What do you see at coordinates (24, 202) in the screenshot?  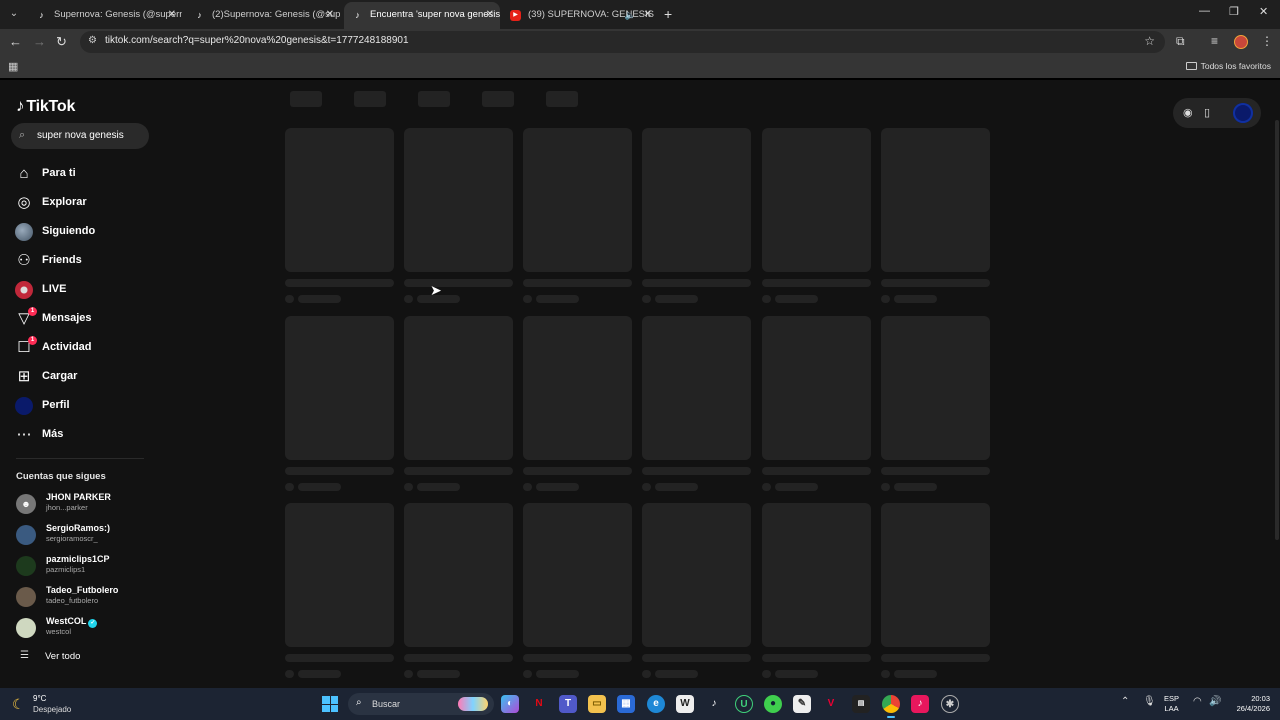 I see `compass-icon: ◎` at bounding box center [24, 202].